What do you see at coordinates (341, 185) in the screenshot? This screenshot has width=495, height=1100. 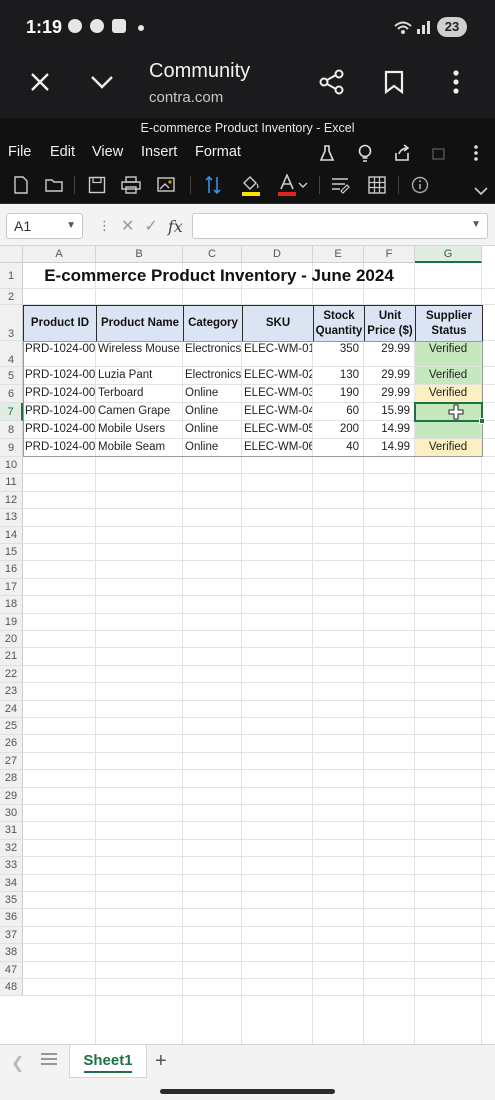 I see `wrap-text-button` at bounding box center [341, 185].